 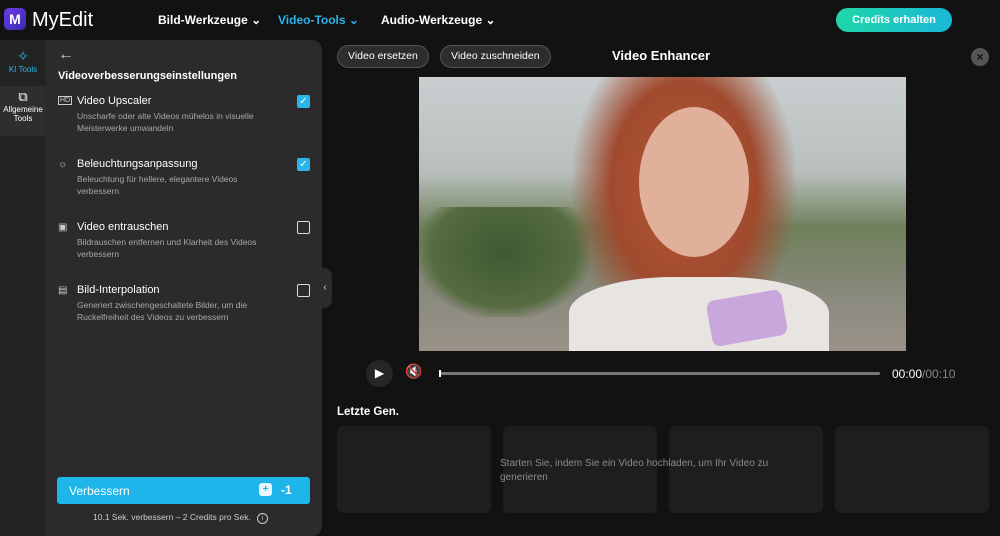 What do you see at coordinates (23, 69) in the screenshot?
I see `sidebar-item-label: KI Tools` at bounding box center [23, 69].